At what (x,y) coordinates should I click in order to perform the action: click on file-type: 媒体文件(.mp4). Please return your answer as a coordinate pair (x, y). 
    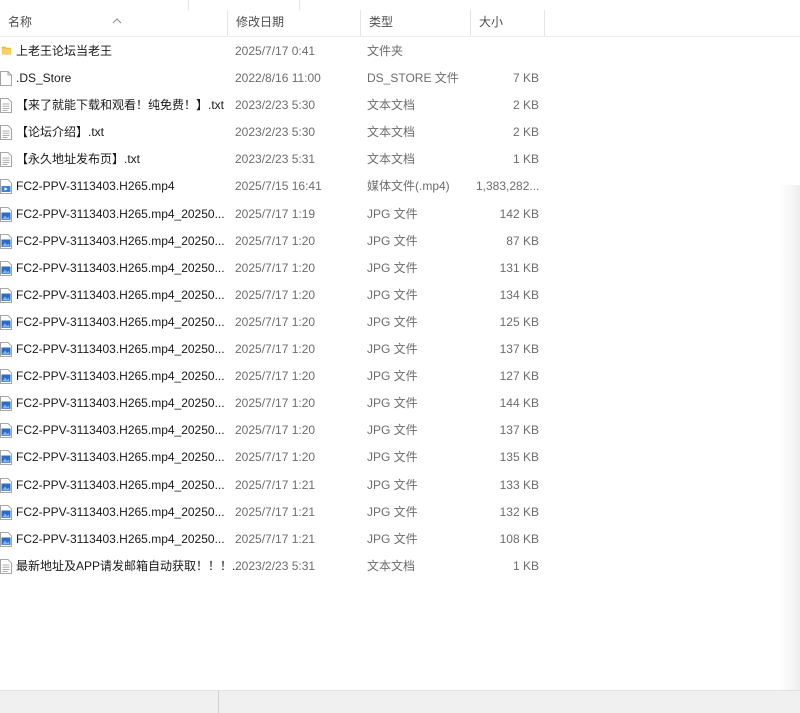
    Looking at the image, I should click on (408, 186).